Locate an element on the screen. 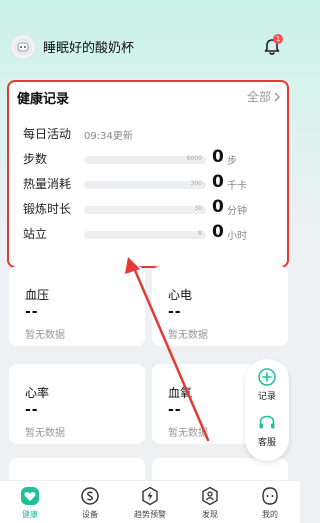 Image resolution: width=320 pixels, height=523 pixels. metric-unit: 步 is located at coordinates (232, 161).